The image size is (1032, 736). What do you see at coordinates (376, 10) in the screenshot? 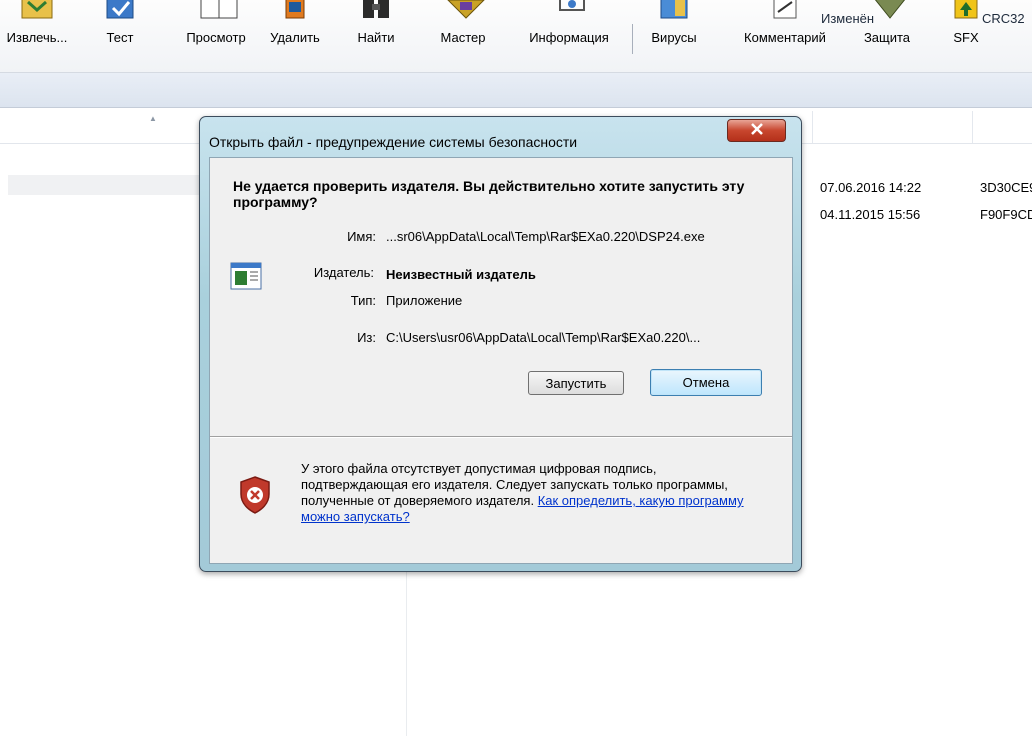
I see `find-icon` at bounding box center [376, 10].